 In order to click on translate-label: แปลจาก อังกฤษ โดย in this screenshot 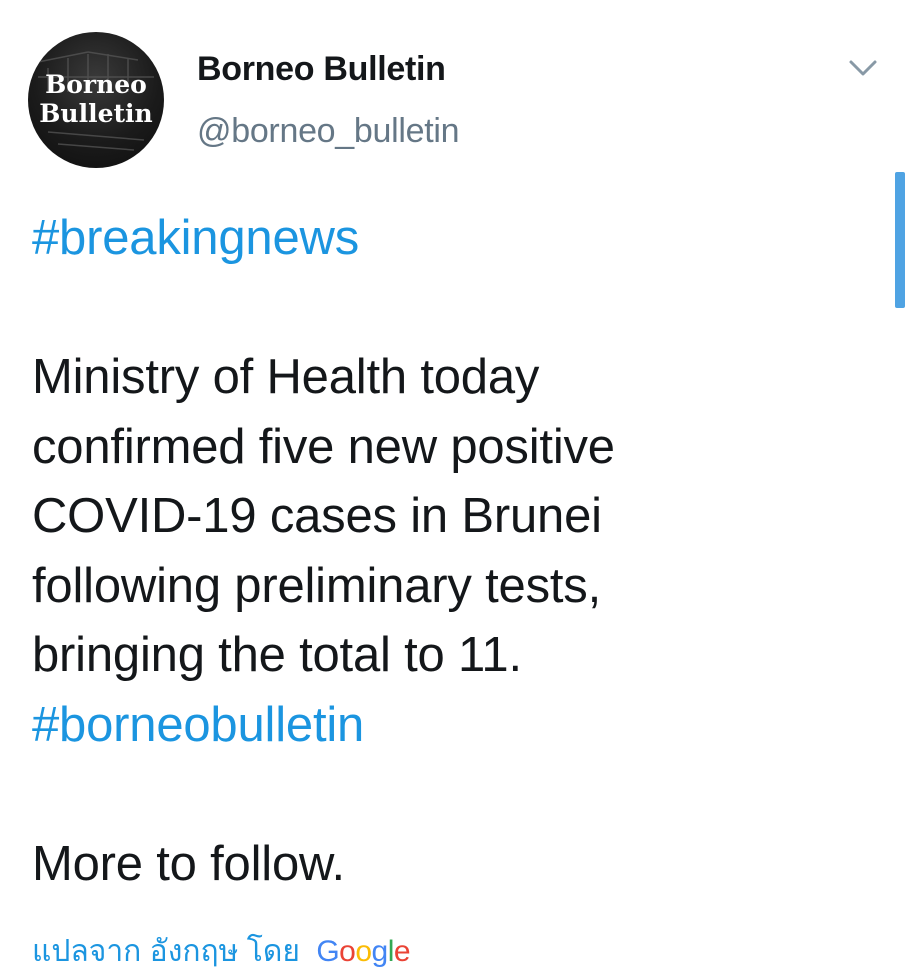, I will do `click(166, 951)`.